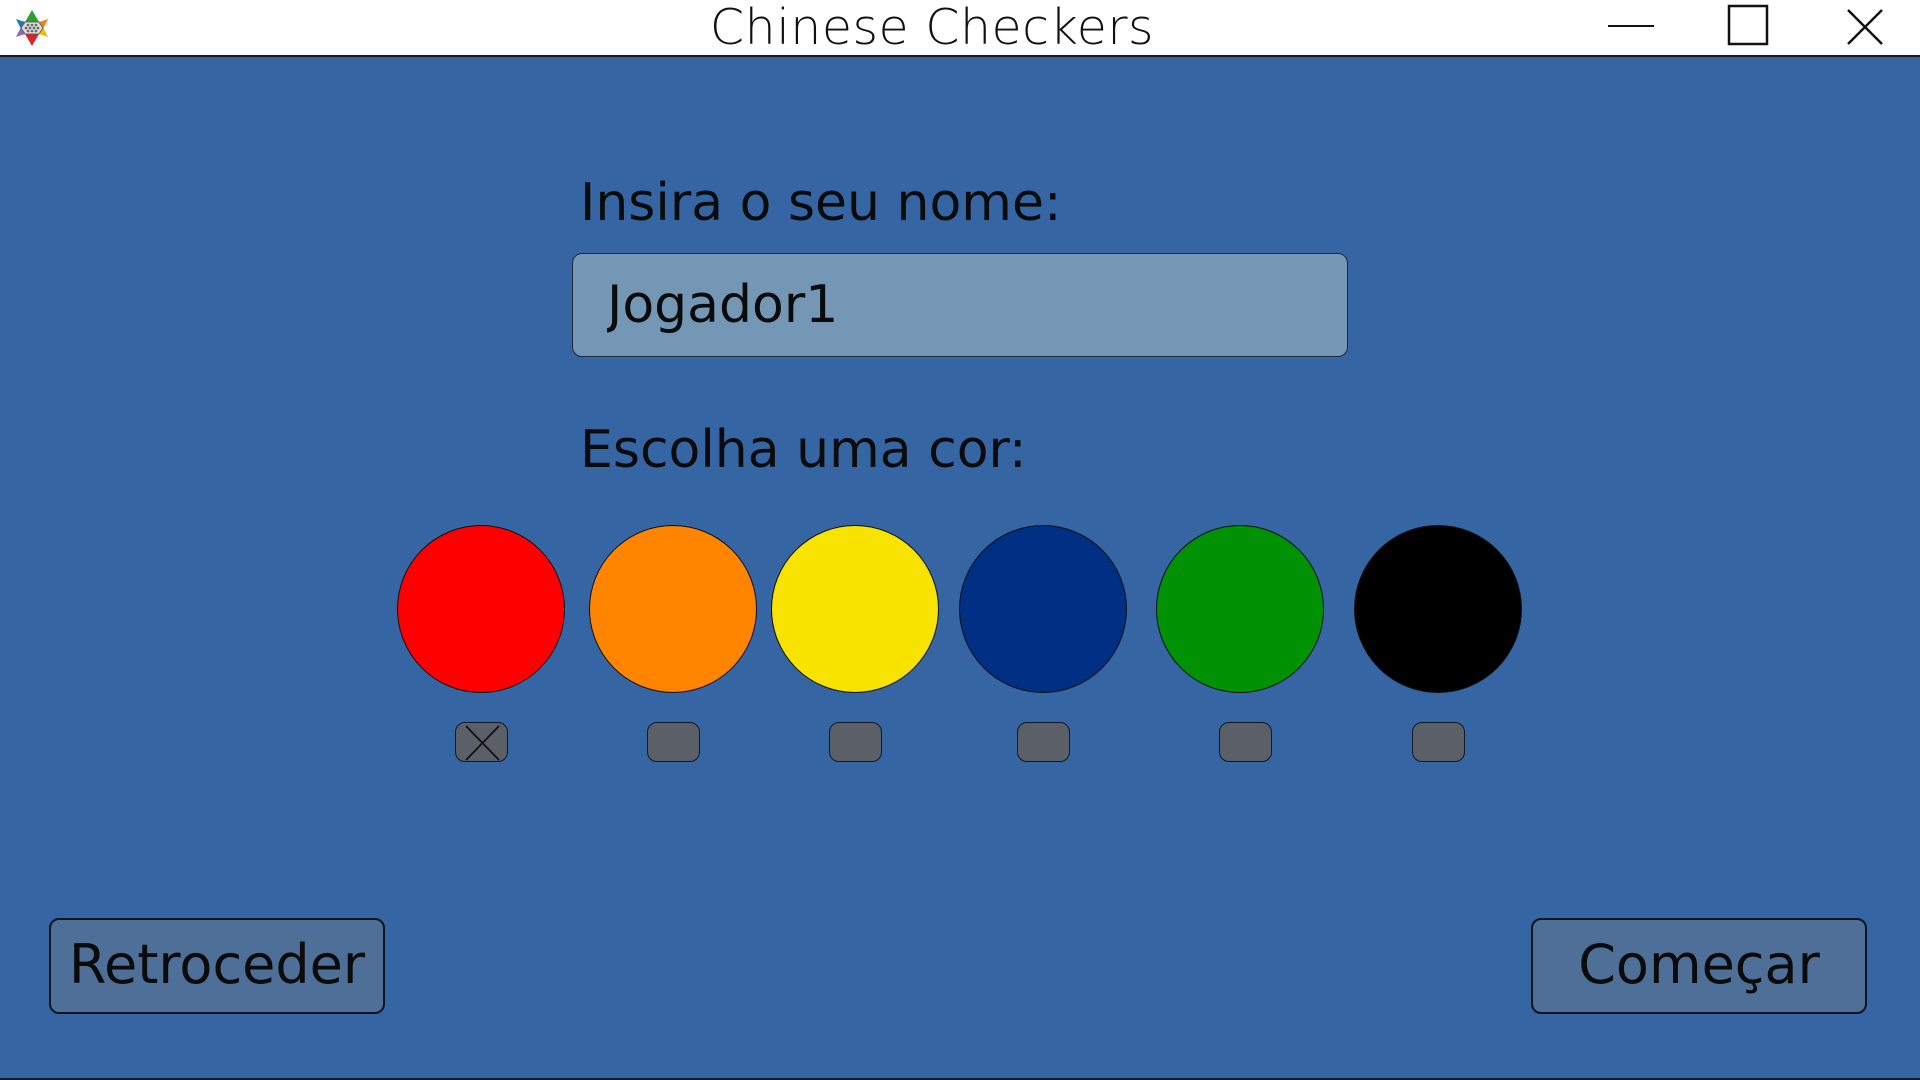 The height and width of the screenshot is (1080, 1920). I want to click on color-swatch-red, so click(481, 609).